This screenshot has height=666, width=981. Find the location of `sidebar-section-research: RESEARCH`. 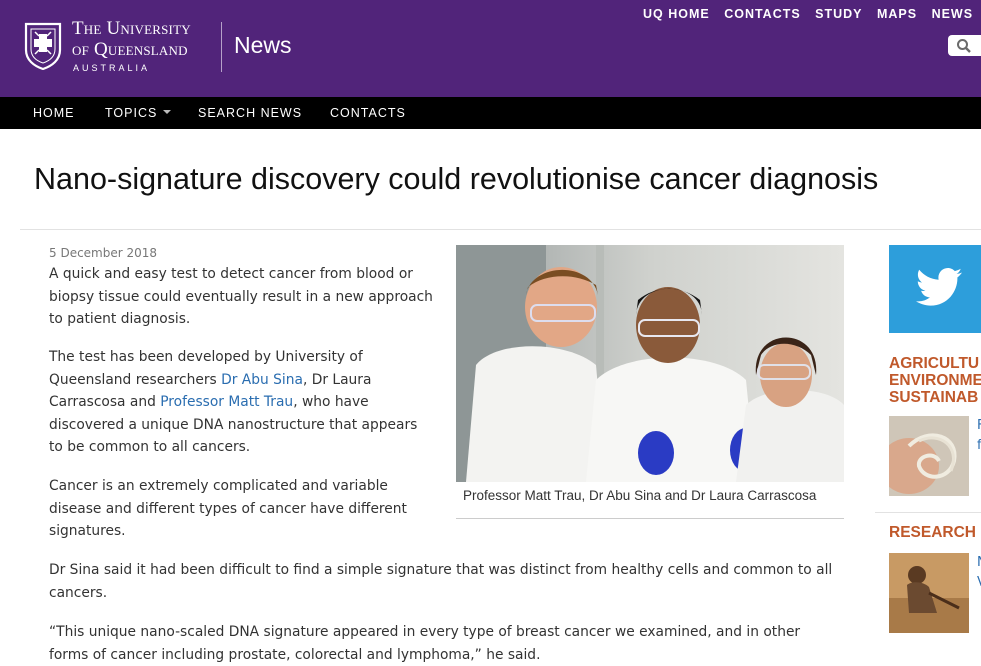

sidebar-section-research: RESEARCH is located at coordinates (932, 532).